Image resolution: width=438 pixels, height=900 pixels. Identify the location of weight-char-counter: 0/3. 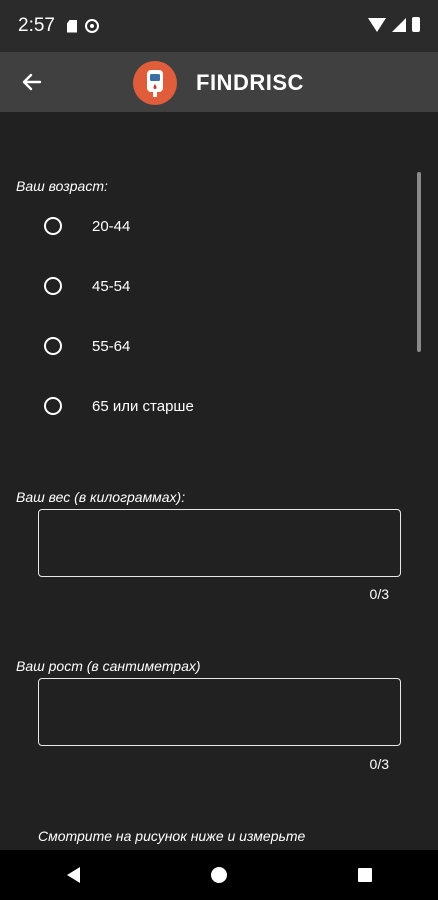
(379, 594).